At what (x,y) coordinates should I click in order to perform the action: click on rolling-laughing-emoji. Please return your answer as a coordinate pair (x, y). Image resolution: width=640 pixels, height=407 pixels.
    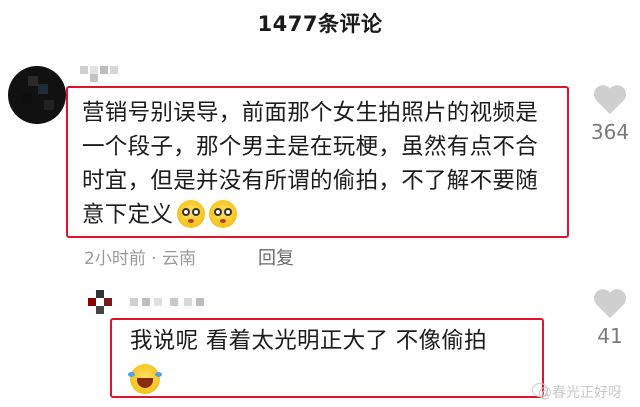
    Looking at the image, I should click on (145, 379).